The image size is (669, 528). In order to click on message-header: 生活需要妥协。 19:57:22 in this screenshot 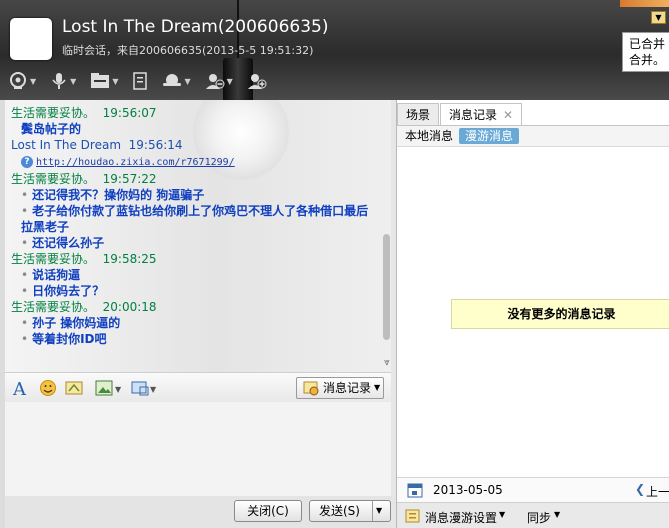, I will do `click(84, 179)`.